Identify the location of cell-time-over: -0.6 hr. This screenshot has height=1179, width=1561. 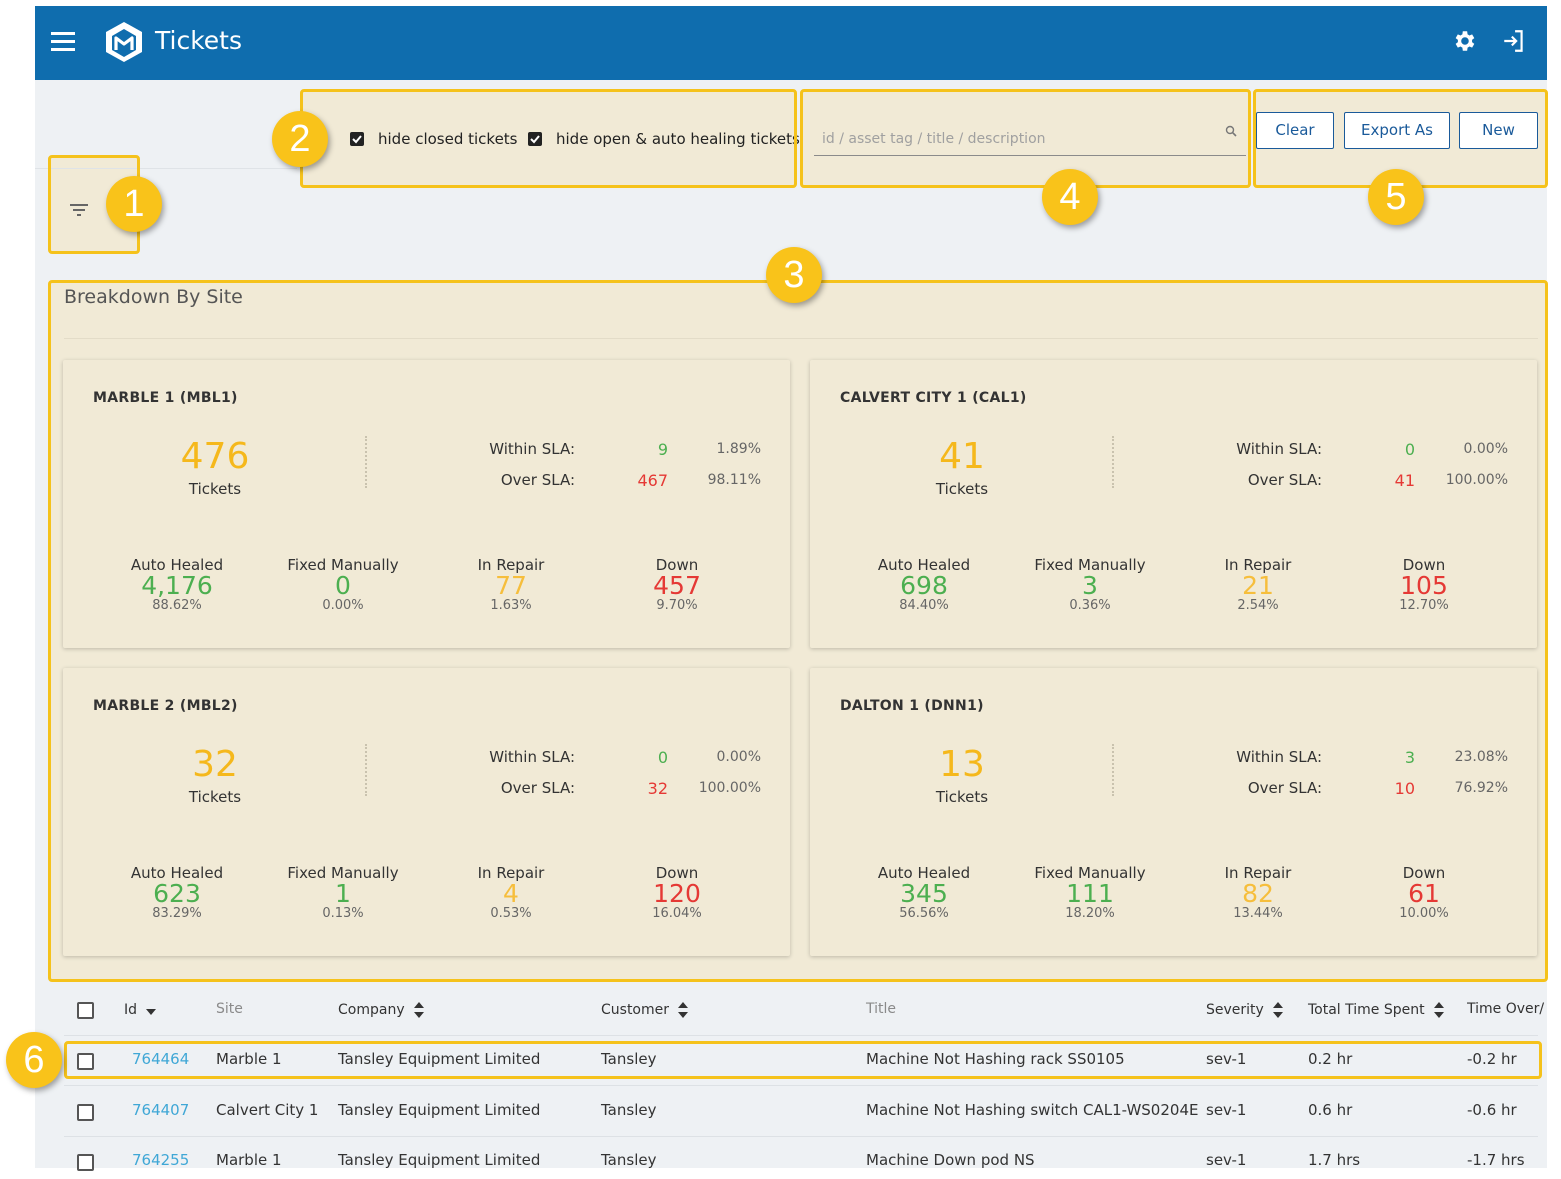
(1492, 1110).